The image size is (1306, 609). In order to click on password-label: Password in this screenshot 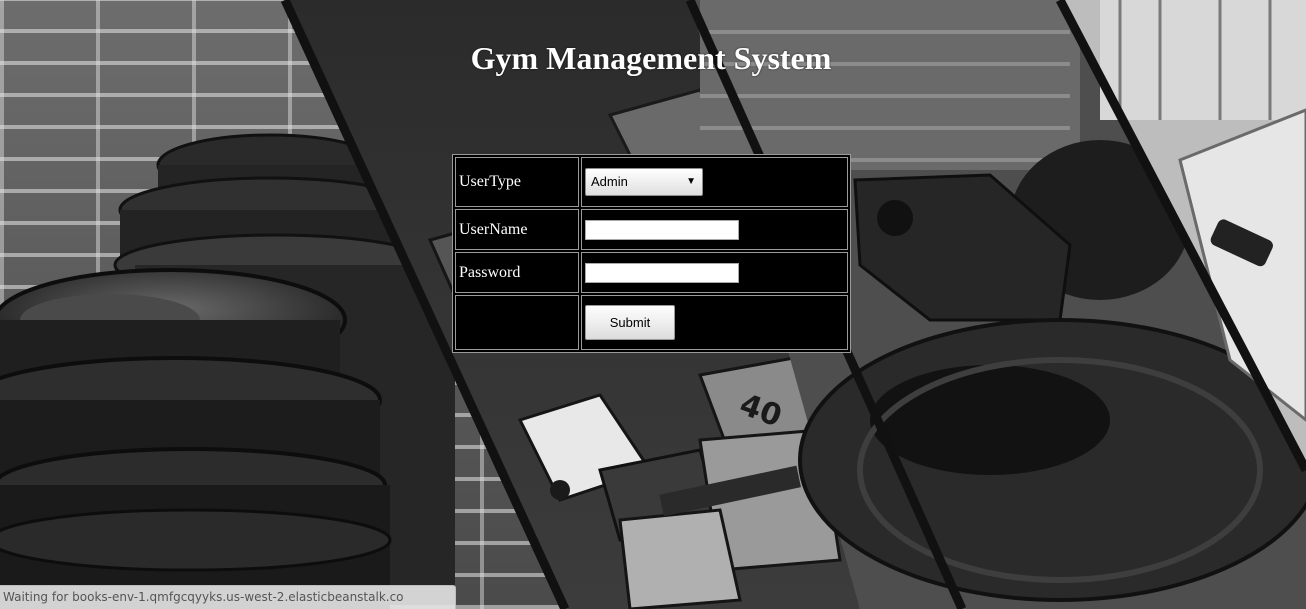, I will do `click(517, 272)`.